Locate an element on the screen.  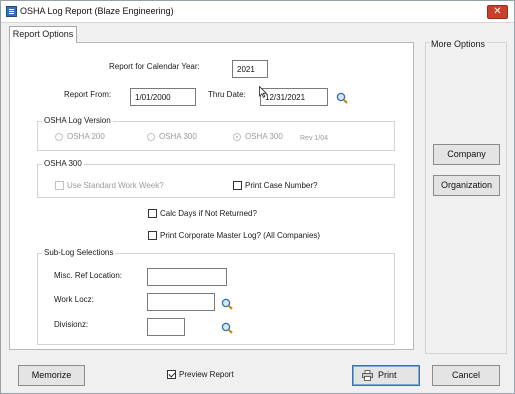
misc-ref-location-label: Misc. Ref Location: is located at coordinates (88, 275).